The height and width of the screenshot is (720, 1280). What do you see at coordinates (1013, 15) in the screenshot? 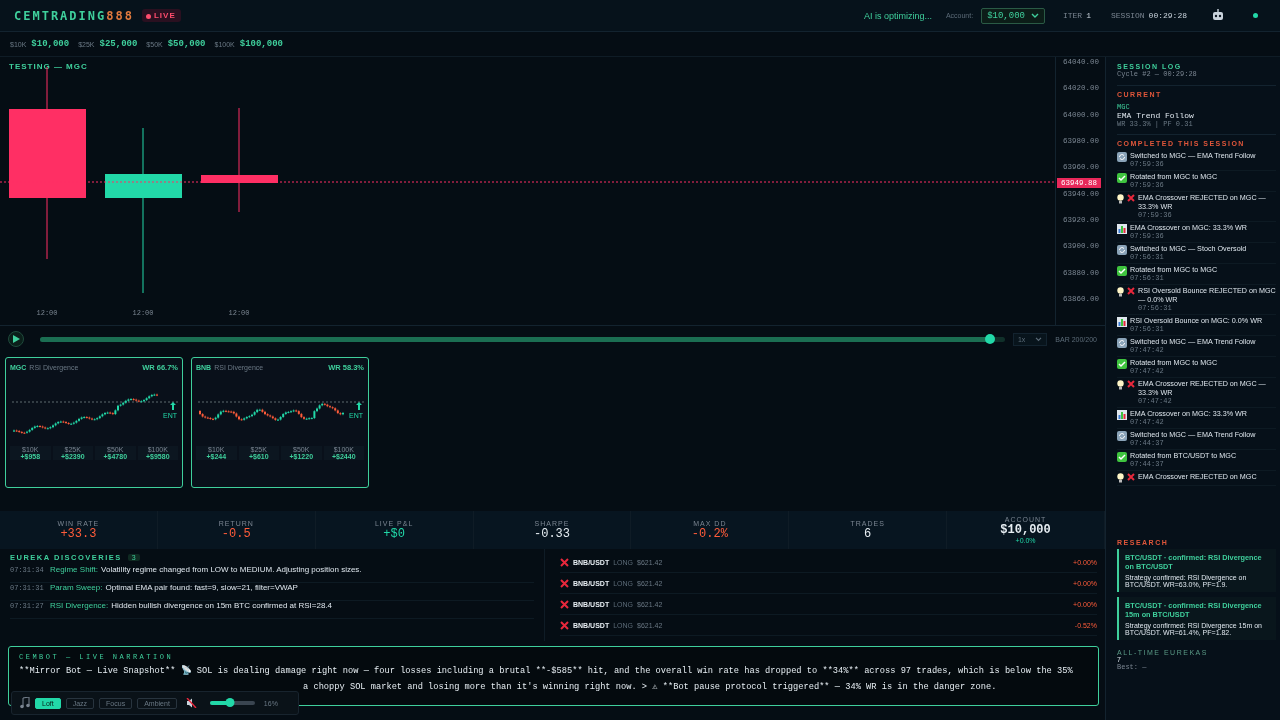
I see `account-select: $10,000` at bounding box center [1013, 15].